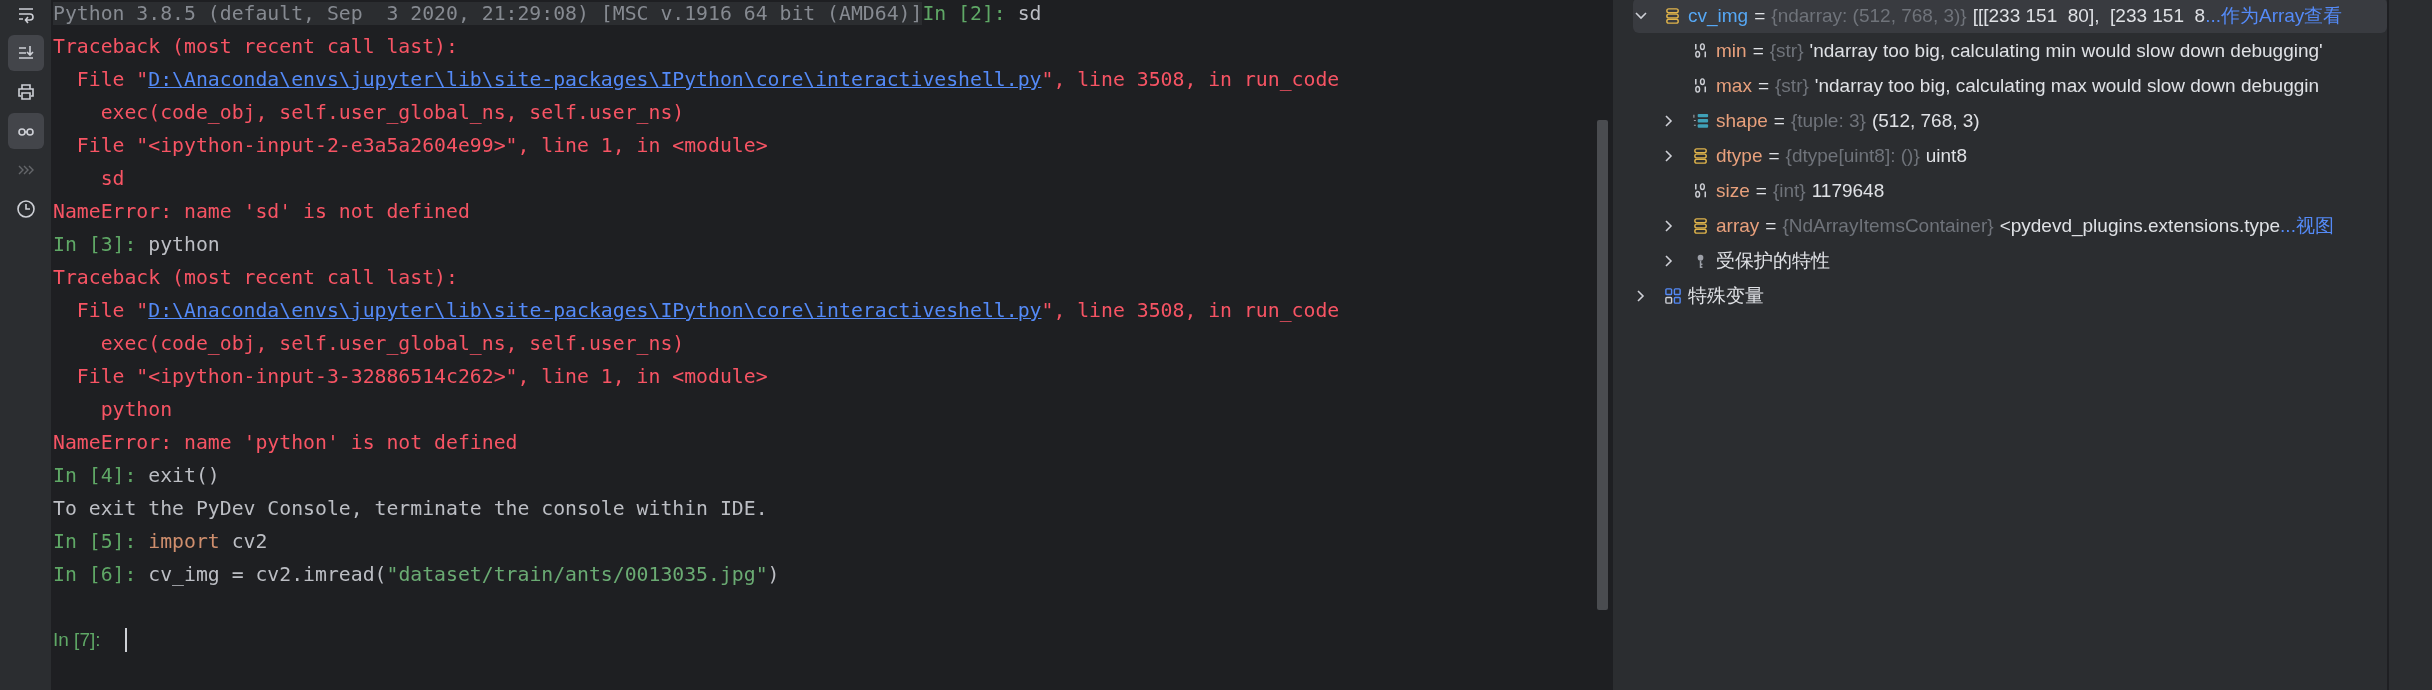 The width and height of the screenshot is (2432, 690). Describe the element at coordinates (95, 475) in the screenshot. I see `prompt-label: In [4]:` at that location.